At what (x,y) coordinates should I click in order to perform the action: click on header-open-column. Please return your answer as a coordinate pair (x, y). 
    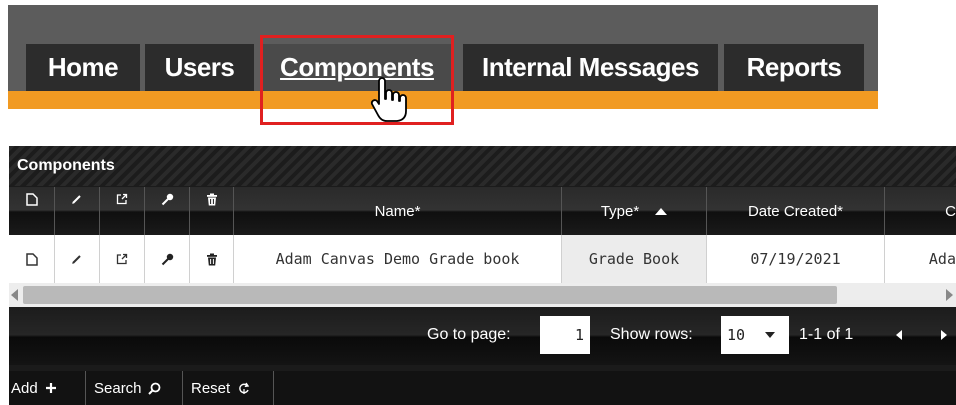
    Looking at the image, I should click on (122, 211).